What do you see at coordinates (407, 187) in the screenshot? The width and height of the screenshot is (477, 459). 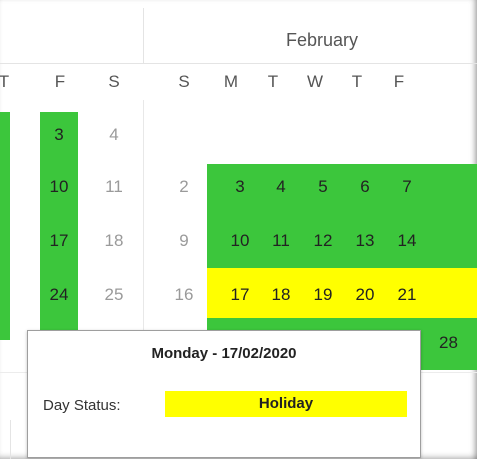 I see `day-cell: 7` at bounding box center [407, 187].